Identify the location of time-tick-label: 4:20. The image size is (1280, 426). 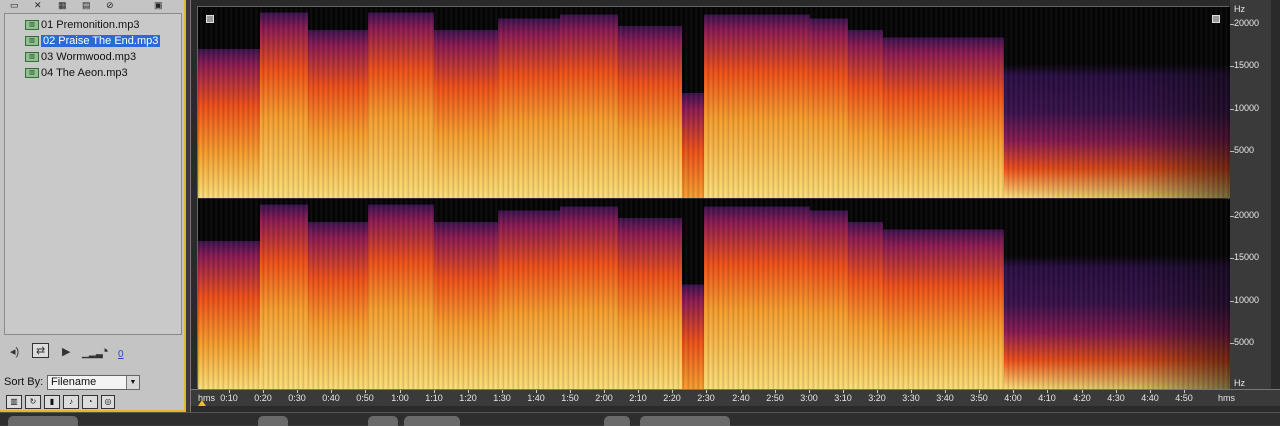
(1082, 398).